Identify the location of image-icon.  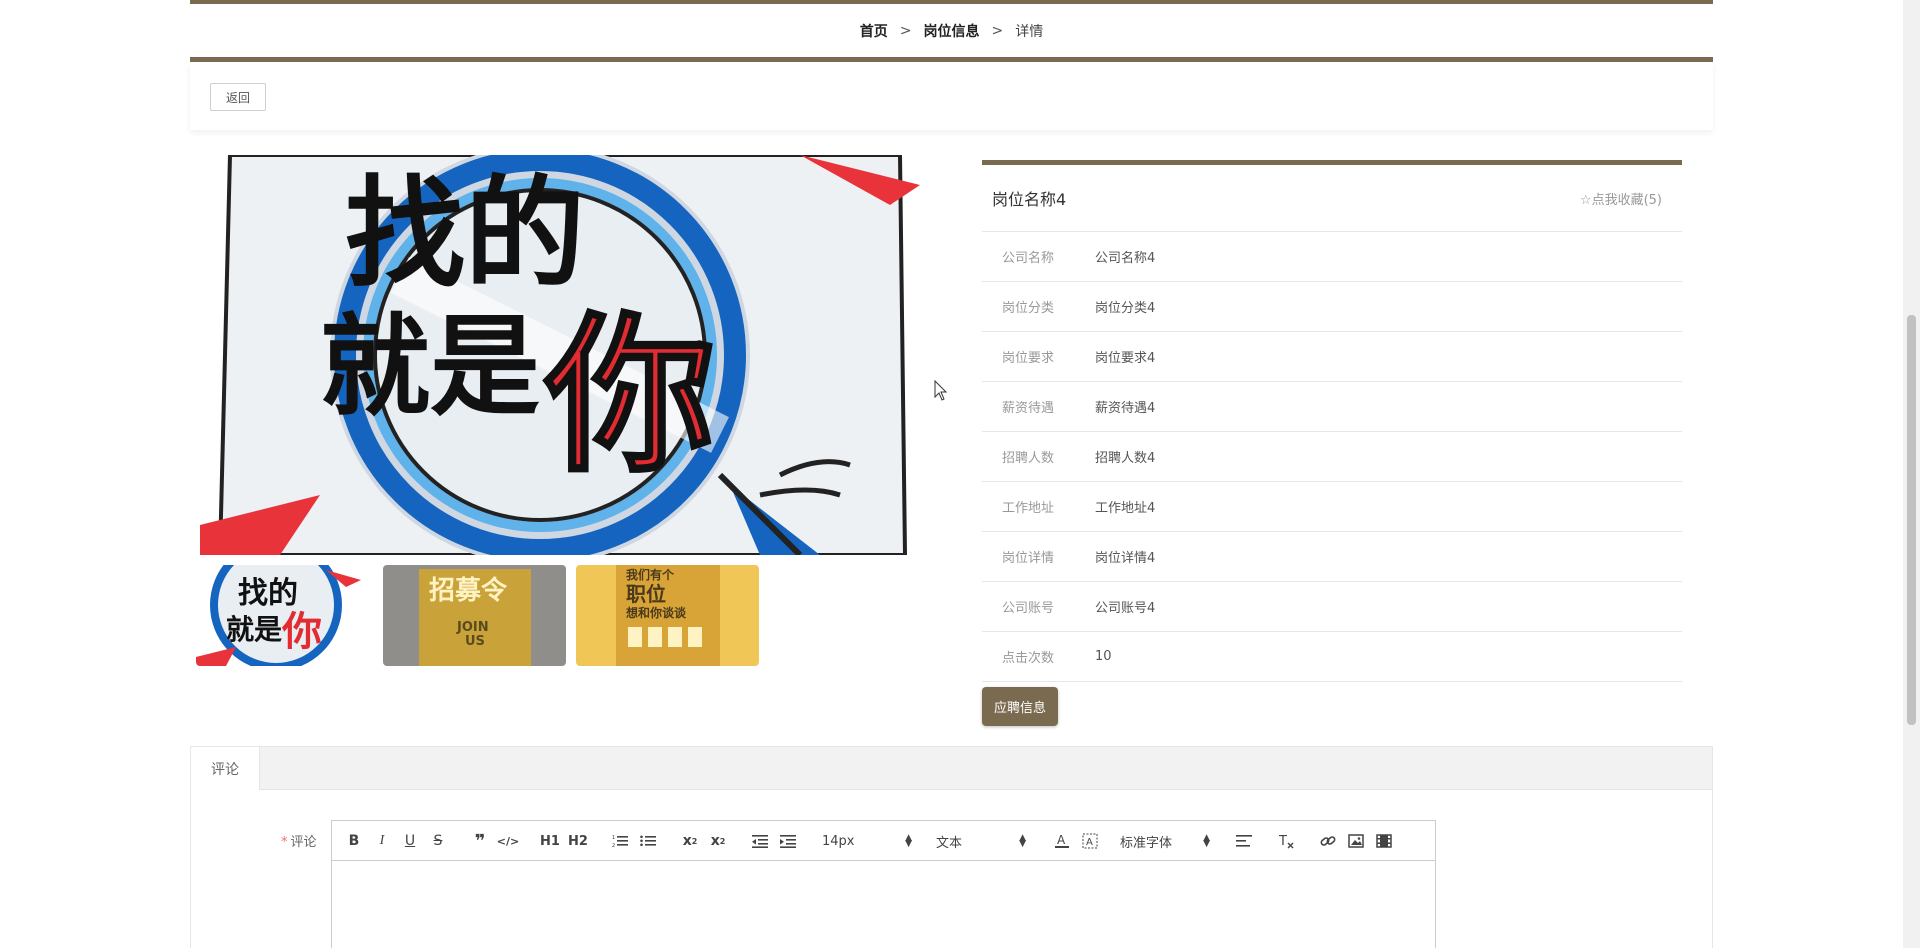
(1356, 841).